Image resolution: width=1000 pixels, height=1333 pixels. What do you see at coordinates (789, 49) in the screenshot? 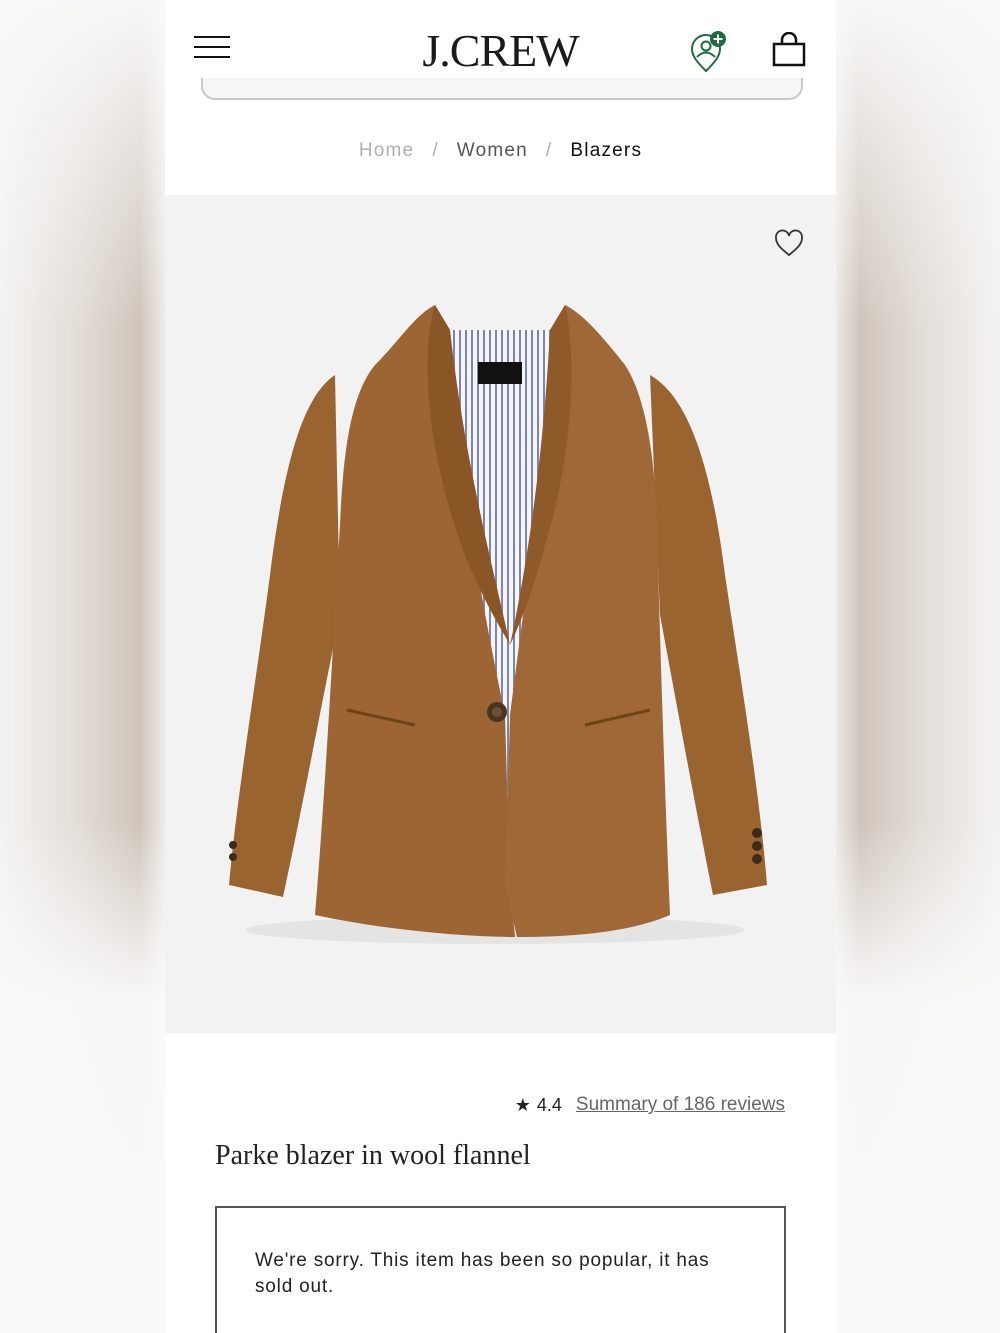
I see `shopping-bag-icon` at bounding box center [789, 49].